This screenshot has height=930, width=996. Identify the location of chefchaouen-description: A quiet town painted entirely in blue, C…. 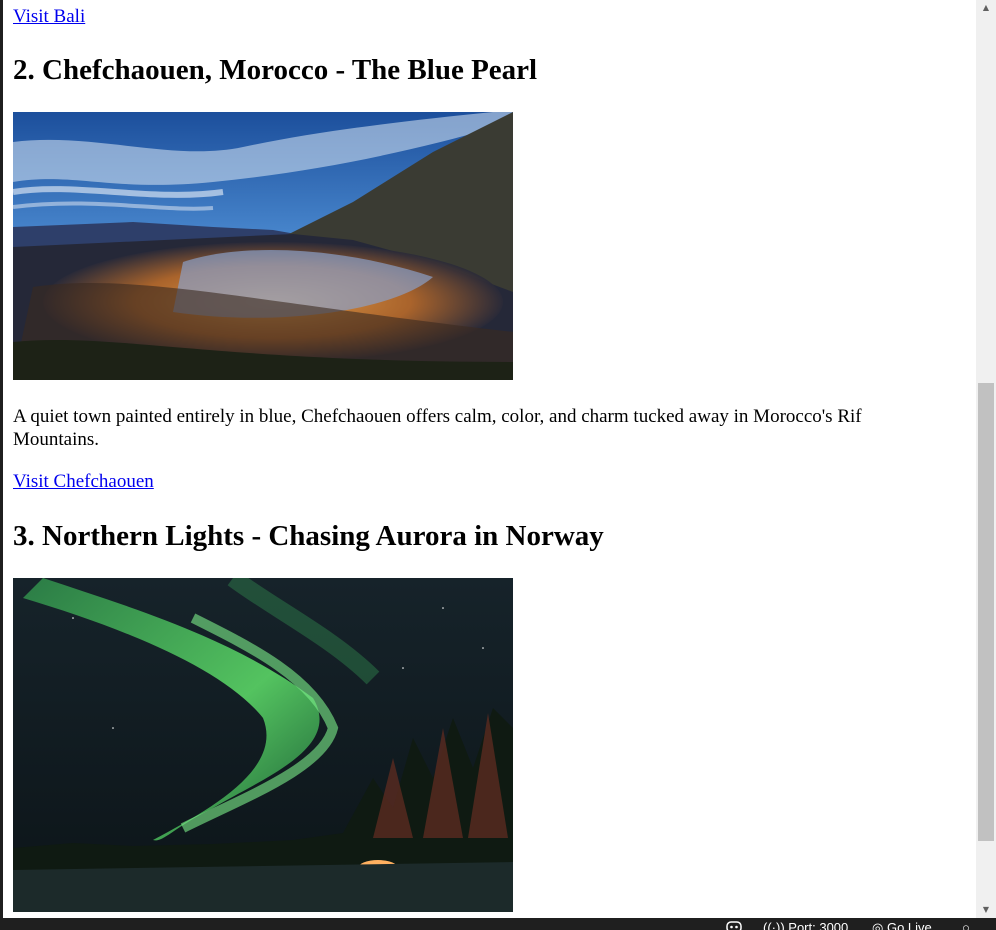
(437, 428).